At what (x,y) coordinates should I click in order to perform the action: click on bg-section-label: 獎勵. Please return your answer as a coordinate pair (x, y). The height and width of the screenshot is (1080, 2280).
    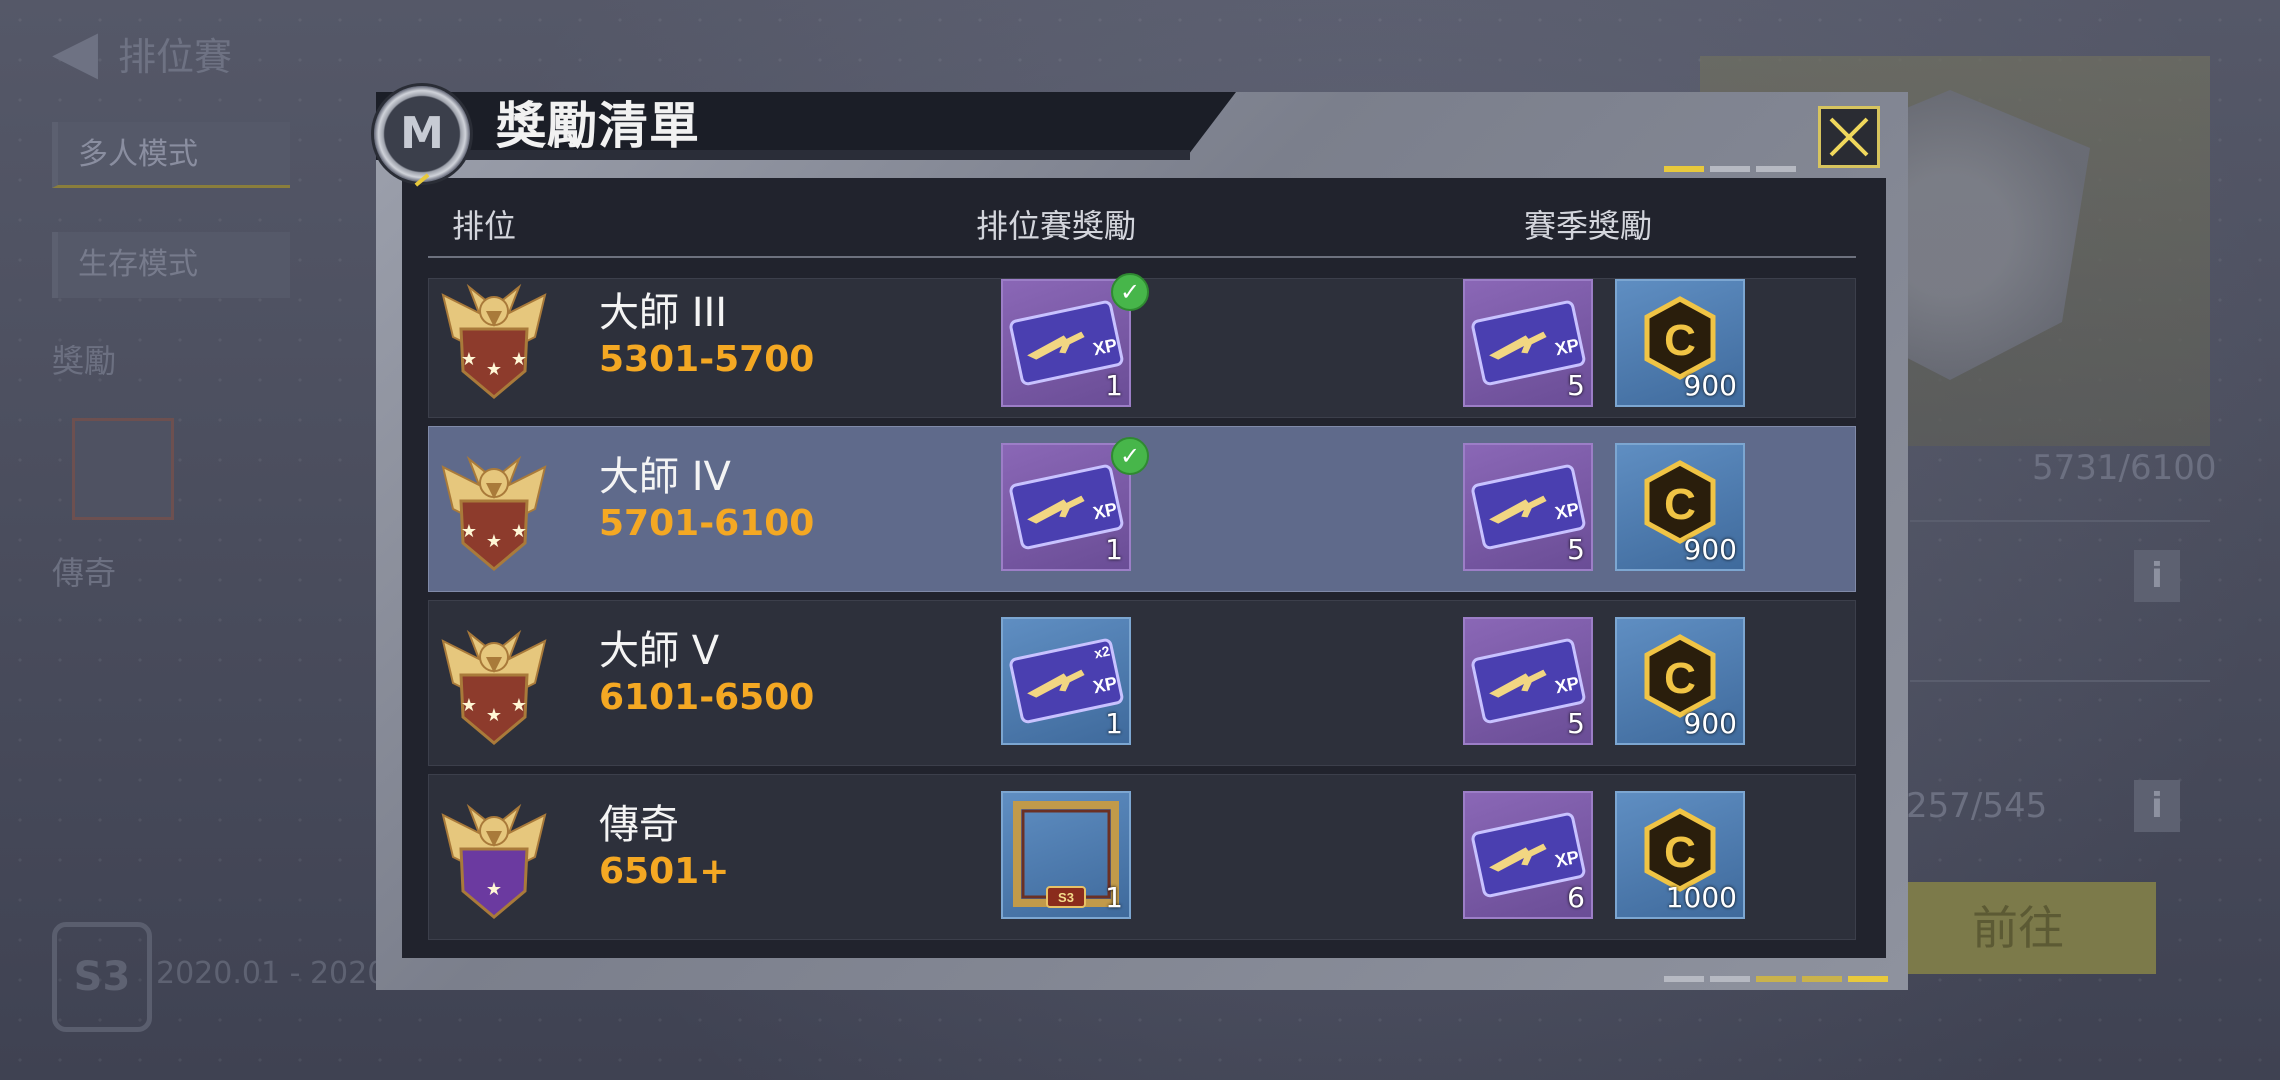
    Looking at the image, I should click on (84, 361).